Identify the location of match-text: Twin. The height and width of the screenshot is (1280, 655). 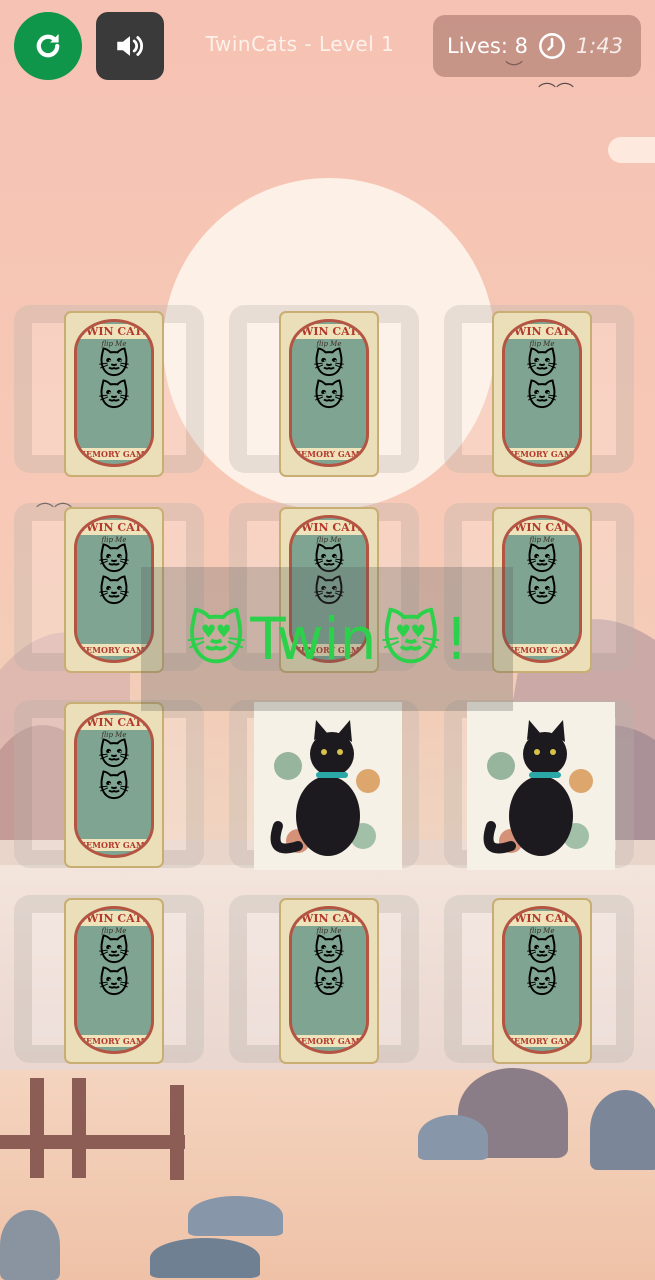
(313, 639).